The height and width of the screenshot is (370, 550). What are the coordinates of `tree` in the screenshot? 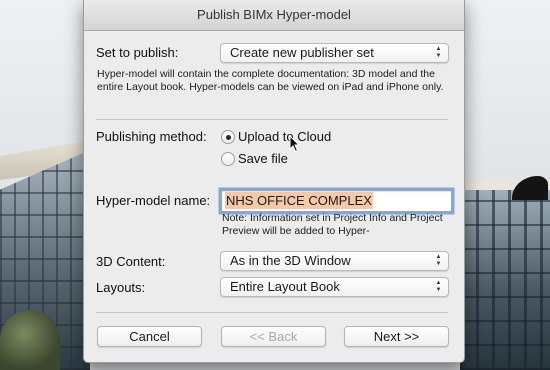 It's located at (30, 340).